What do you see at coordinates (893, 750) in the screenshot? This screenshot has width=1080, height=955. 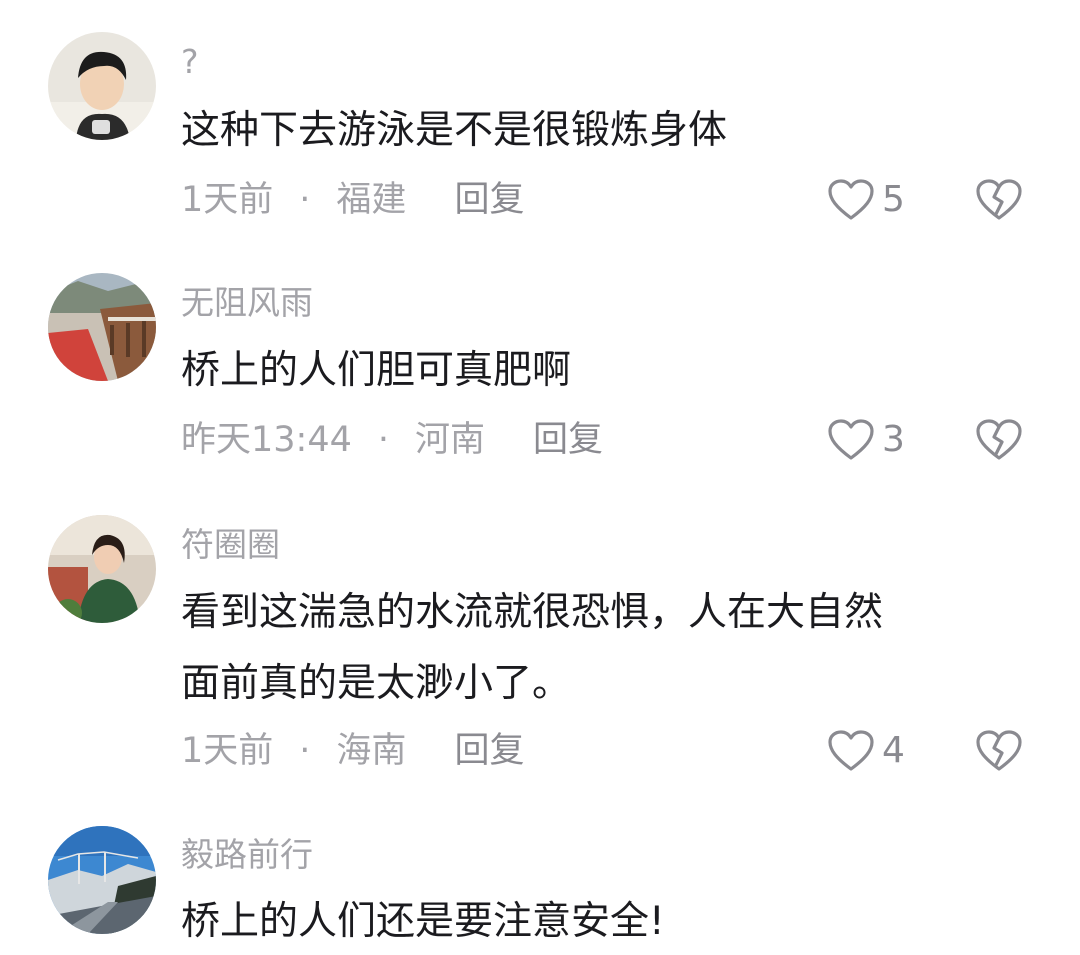 I see `like-count: 4` at bounding box center [893, 750].